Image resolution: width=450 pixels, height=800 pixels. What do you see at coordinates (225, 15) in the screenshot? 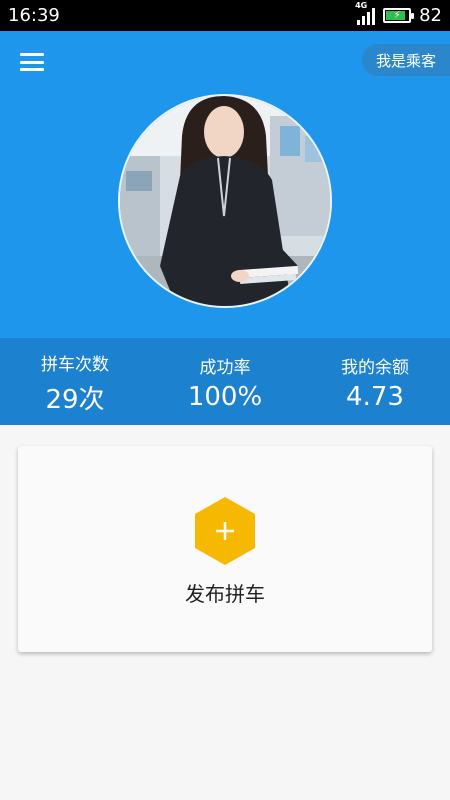
I see `status-bar: 16:39 4G ⚡ 82` at bounding box center [225, 15].